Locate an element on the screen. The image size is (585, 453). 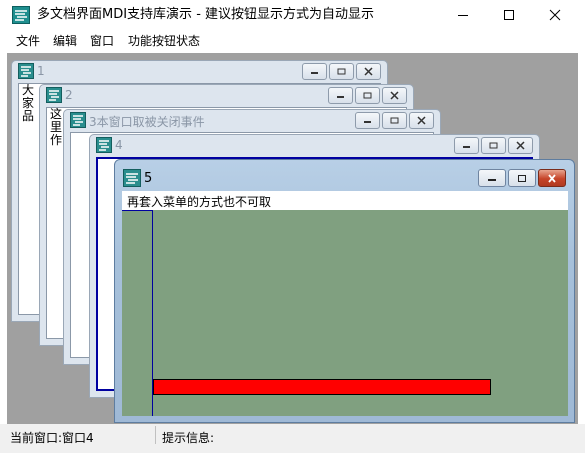
menu-window: 窗口 is located at coordinates (102, 41).